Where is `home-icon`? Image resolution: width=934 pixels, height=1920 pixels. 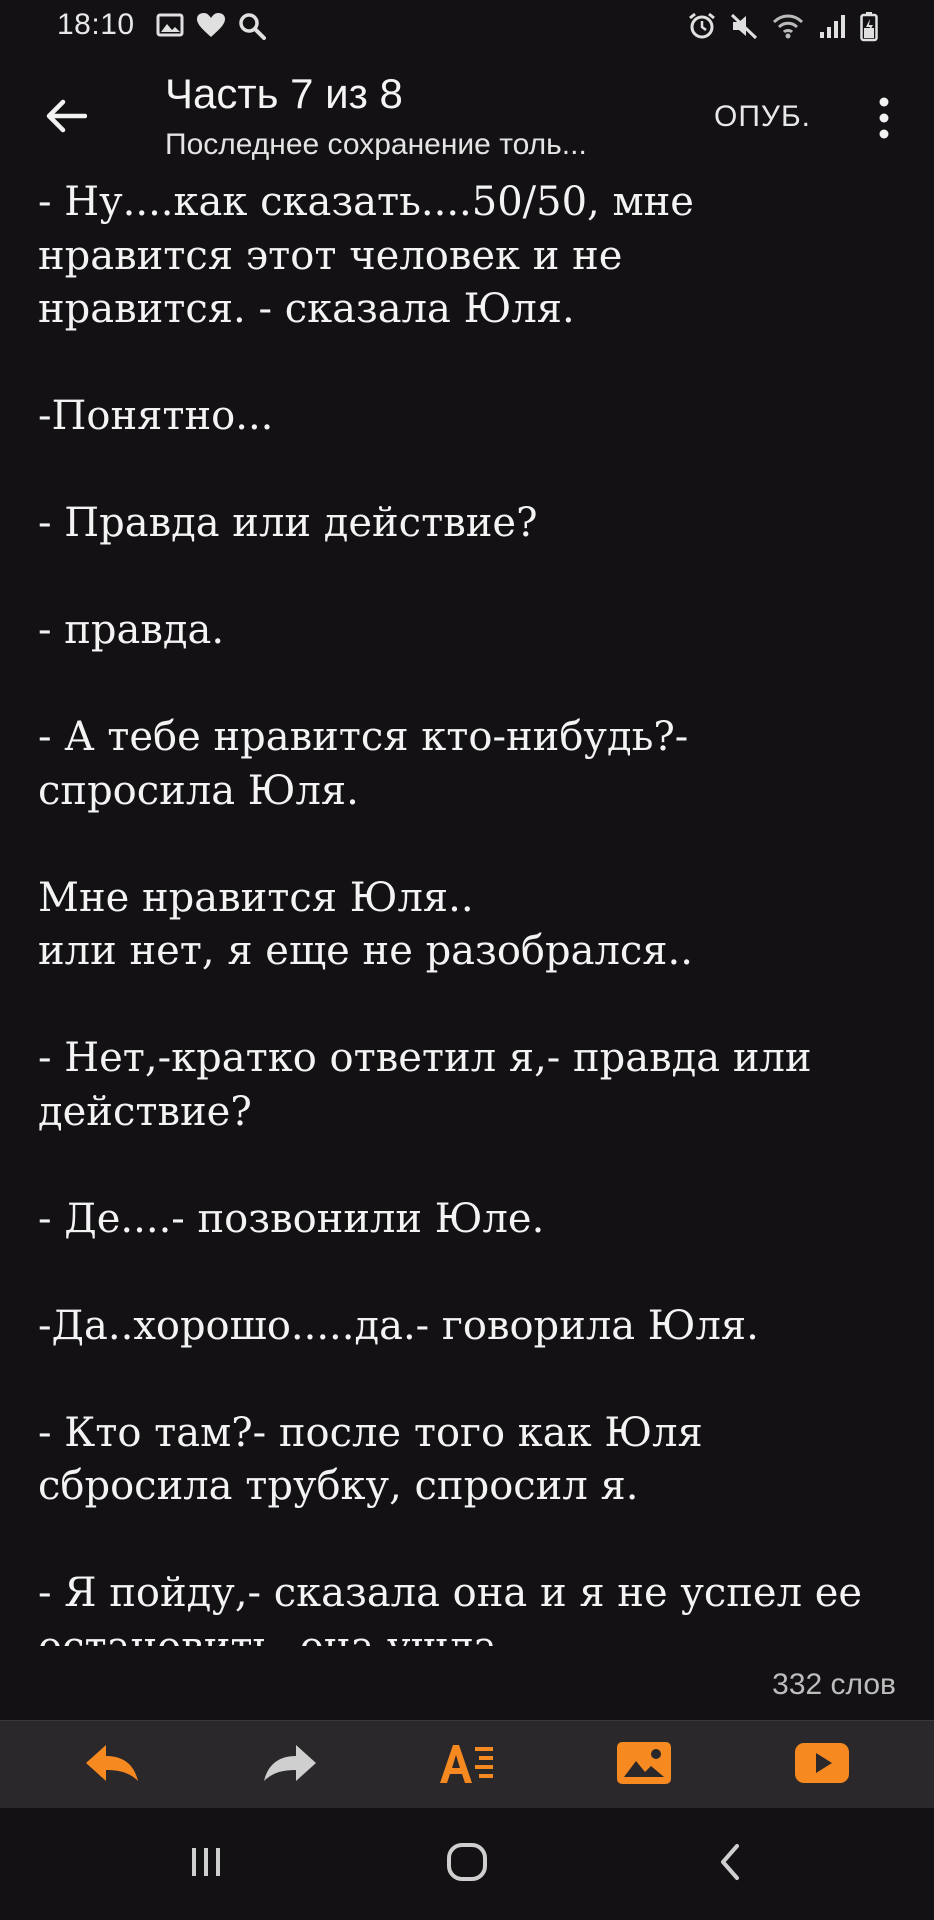 home-icon is located at coordinates (467, 1864).